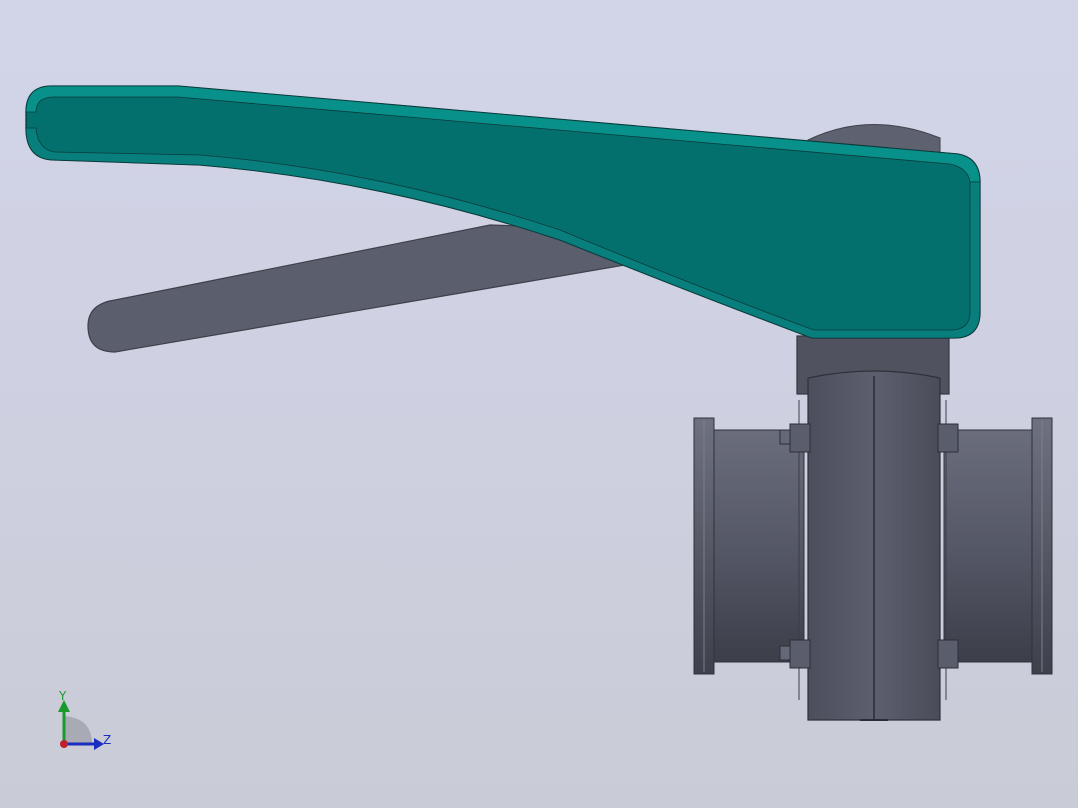  Describe the element at coordinates (990, 546) in the screenshot. I see `right-ferrule-pipe` at that location.